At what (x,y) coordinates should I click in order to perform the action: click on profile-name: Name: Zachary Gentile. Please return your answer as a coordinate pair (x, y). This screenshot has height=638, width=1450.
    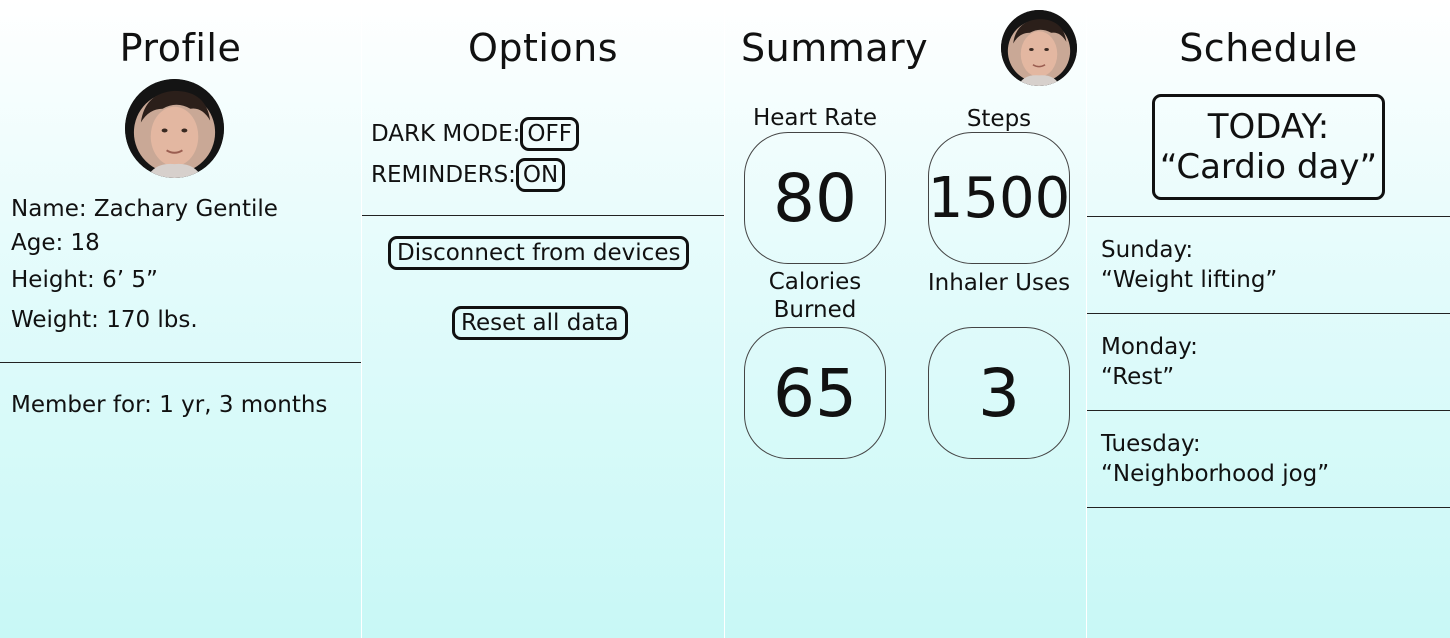
    Looking at the image, I should click on (144, 209).